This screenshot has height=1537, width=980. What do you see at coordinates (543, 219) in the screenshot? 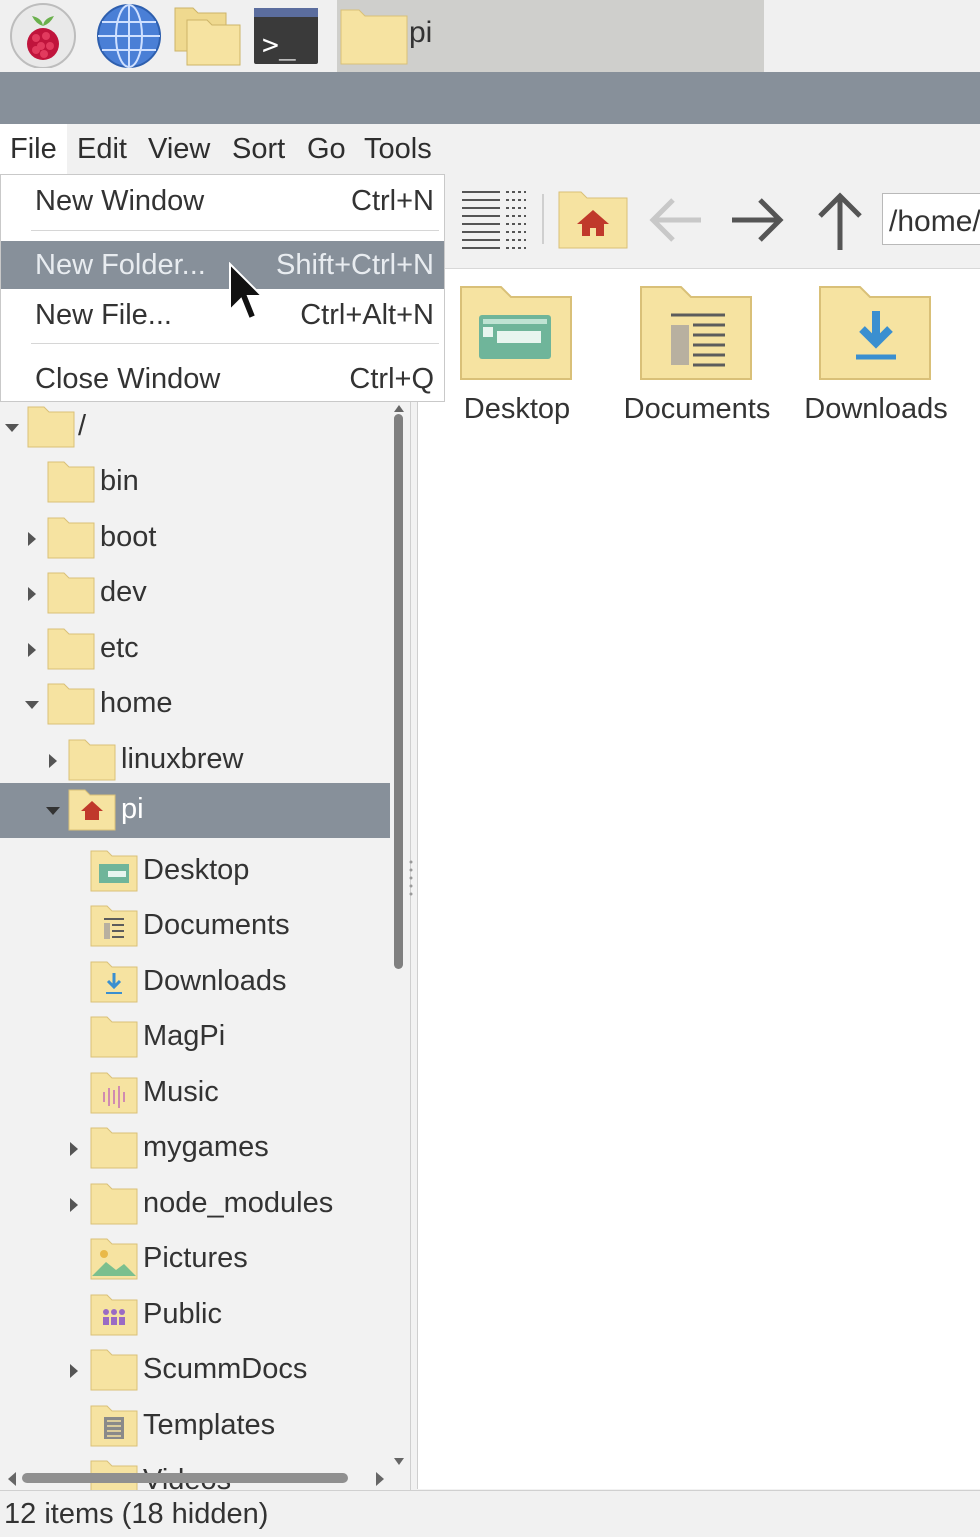
I see `toolbar-separator` at bounding box center [543, 219].